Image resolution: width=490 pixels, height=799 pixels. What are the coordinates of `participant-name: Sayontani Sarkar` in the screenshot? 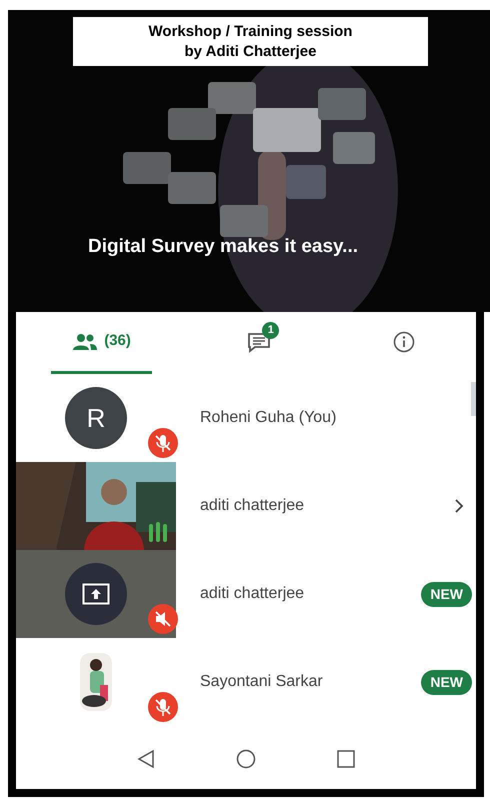 It's located at (299, 682).